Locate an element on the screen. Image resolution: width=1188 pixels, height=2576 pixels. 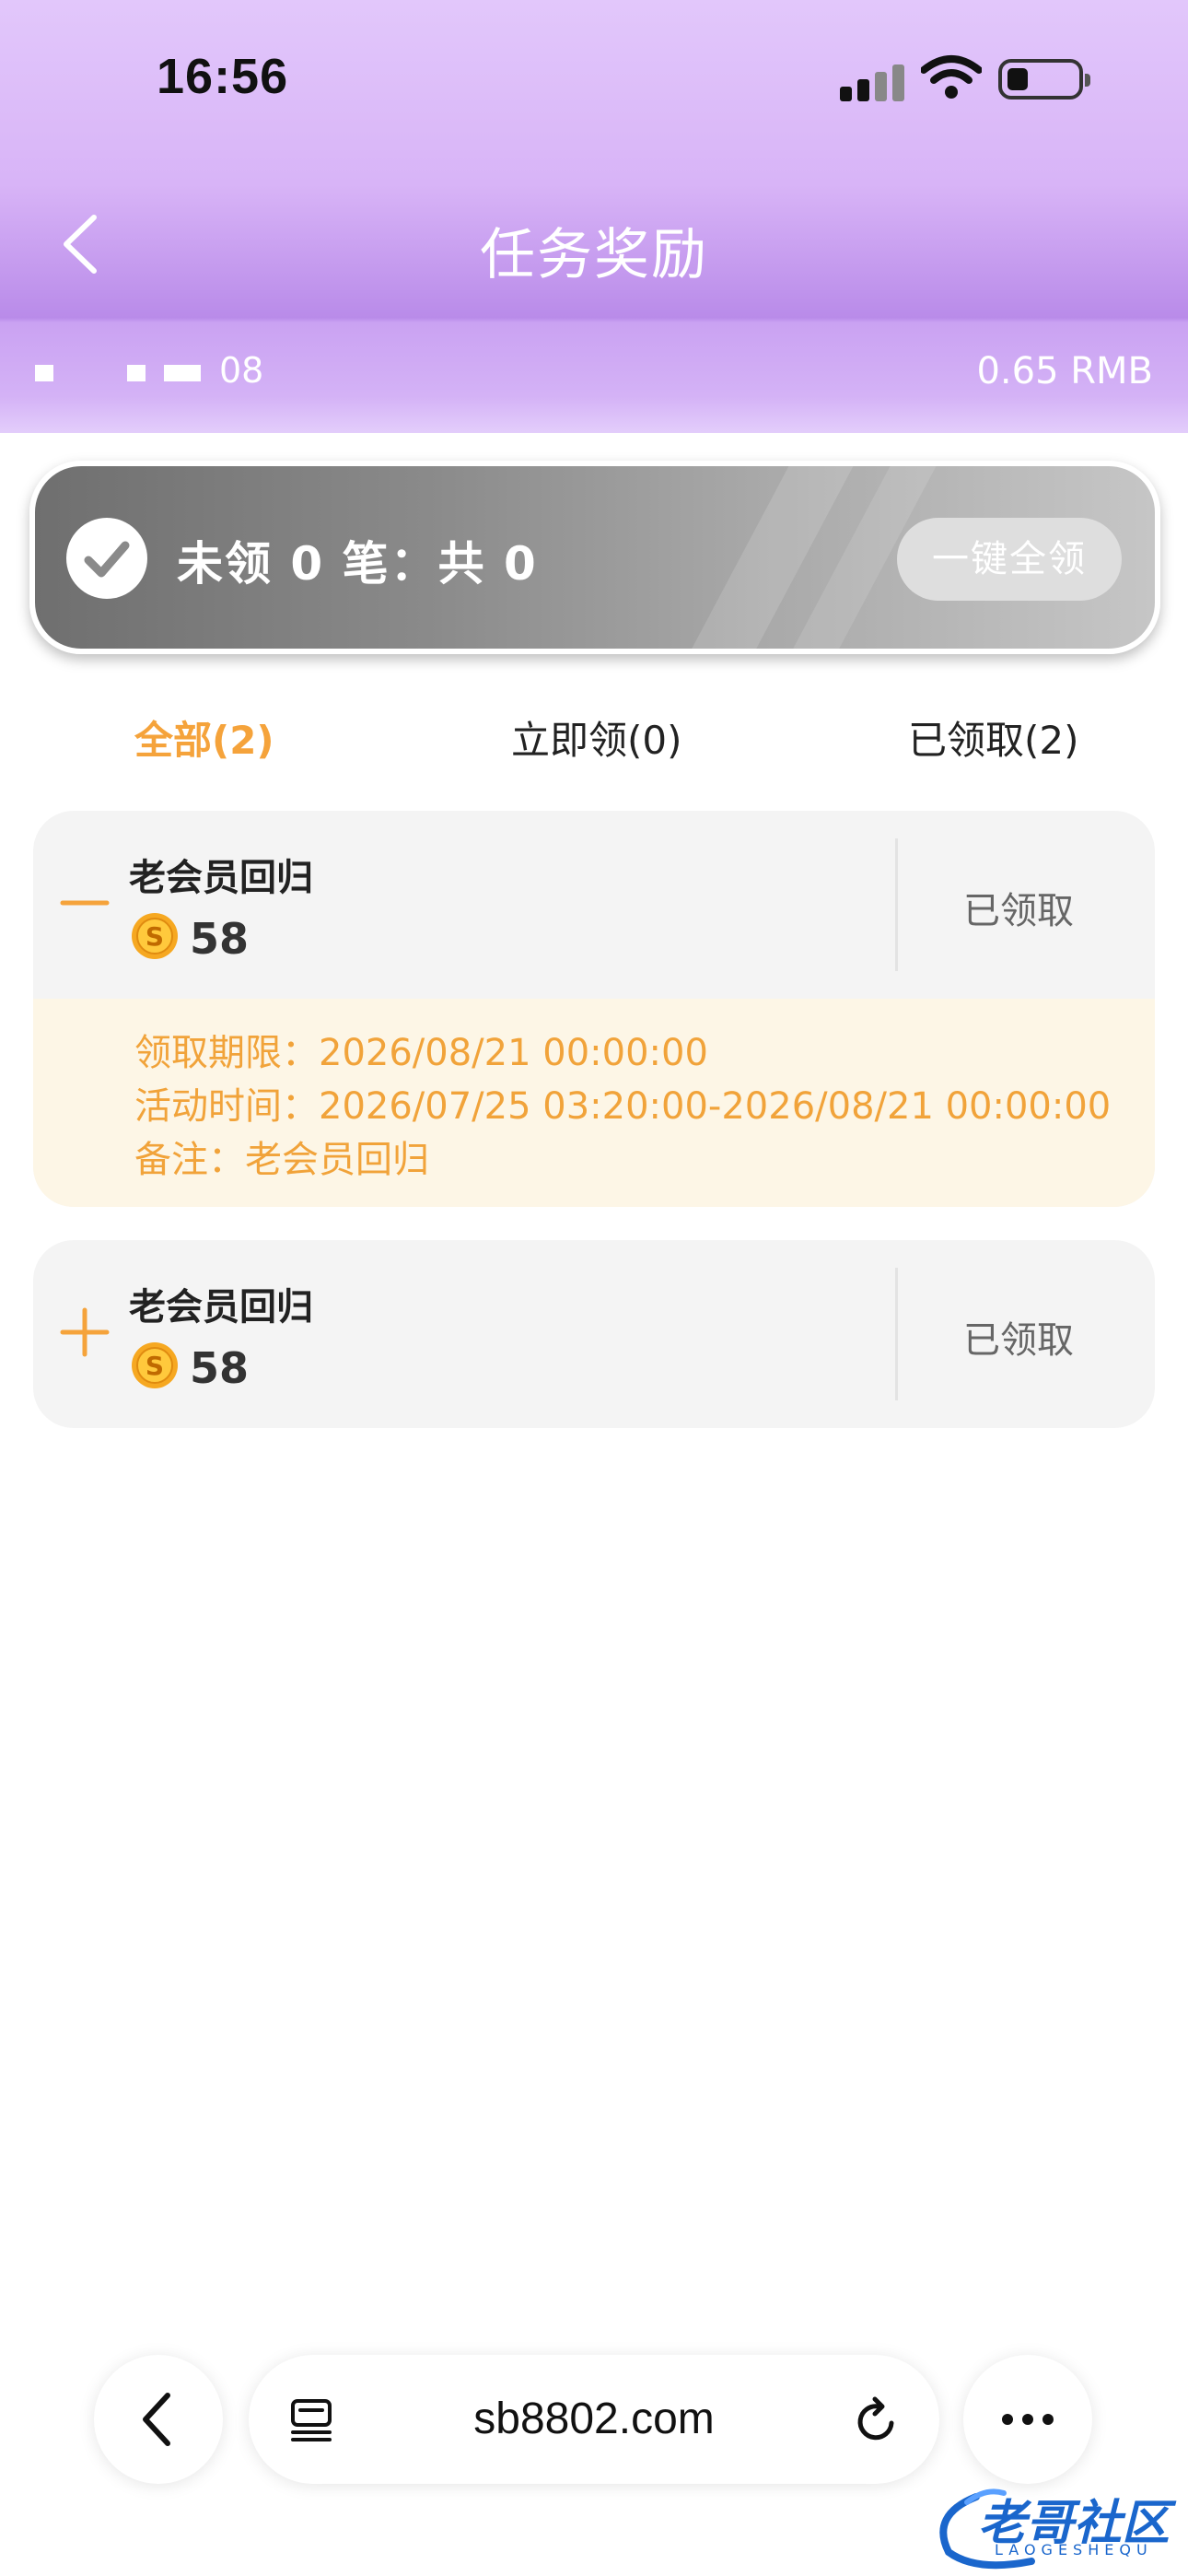
address-bar: sb8802.com is located at coordinates (594, 2419).